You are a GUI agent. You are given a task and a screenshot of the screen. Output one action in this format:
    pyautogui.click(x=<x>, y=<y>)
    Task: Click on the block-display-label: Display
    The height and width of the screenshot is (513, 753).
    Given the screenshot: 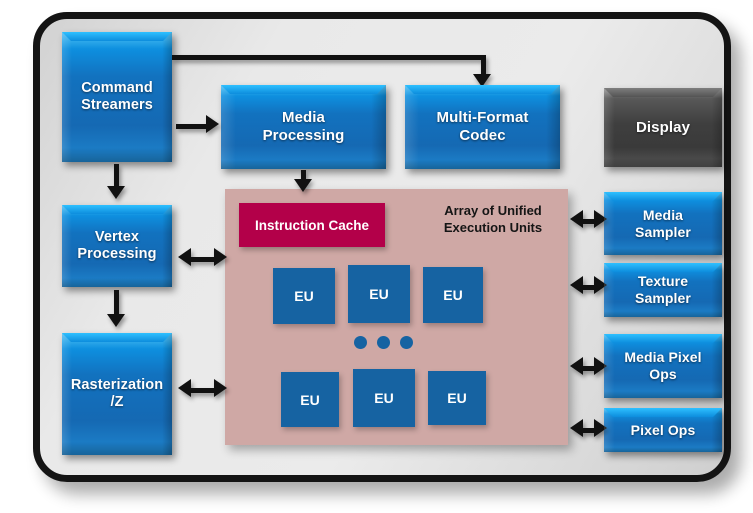 What is the action you would take?
    pyautogui.click(x=663, y=127)
    